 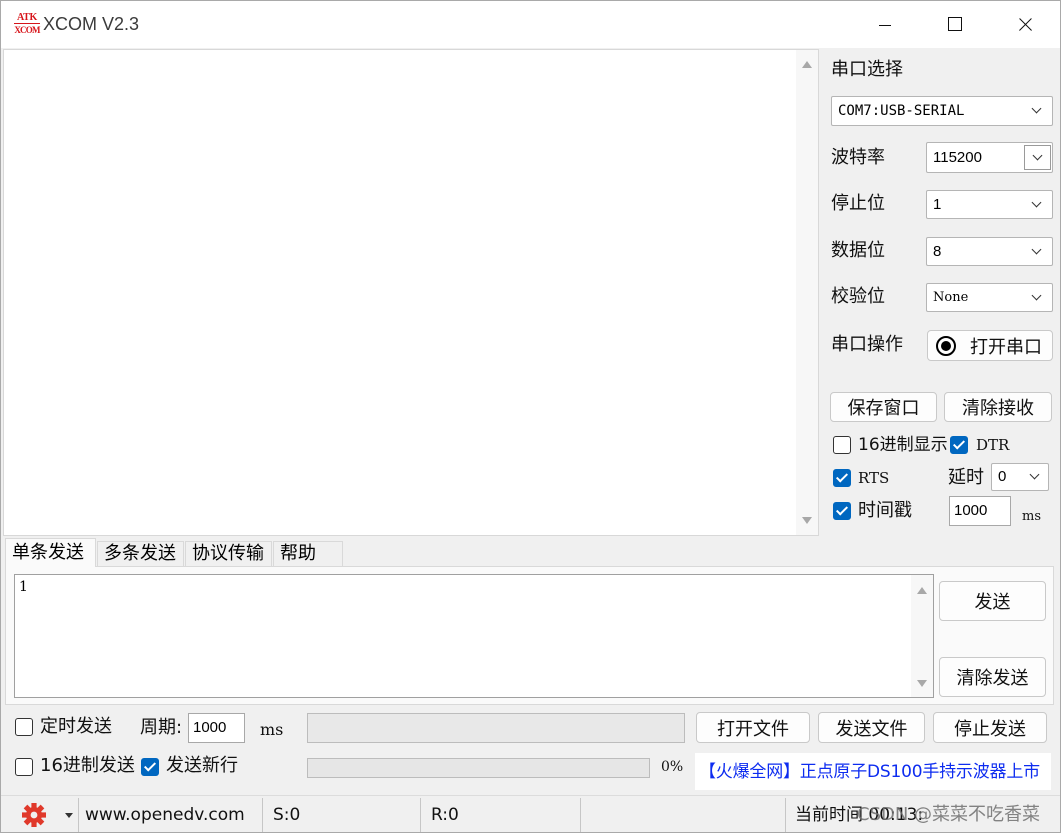 What do you see at coordinates (989, 251) in the screenshot?
I see `data-bits-select: 8` at bounding box center [989, 251].